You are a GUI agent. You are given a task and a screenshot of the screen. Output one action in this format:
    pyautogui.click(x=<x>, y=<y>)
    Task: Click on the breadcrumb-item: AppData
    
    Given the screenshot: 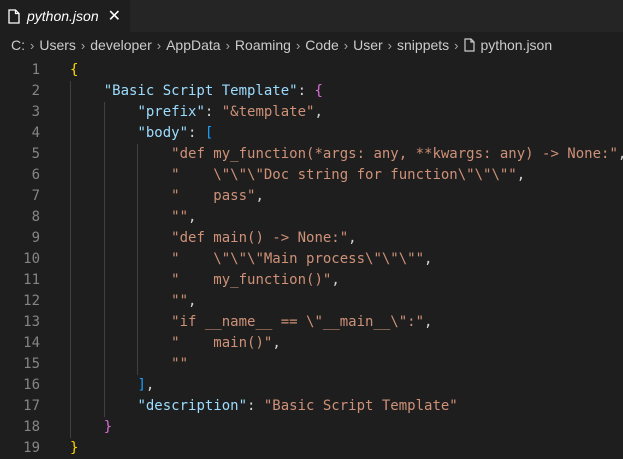 What is the action you would take?
    pyautogui.click(x=193, y=45)
    